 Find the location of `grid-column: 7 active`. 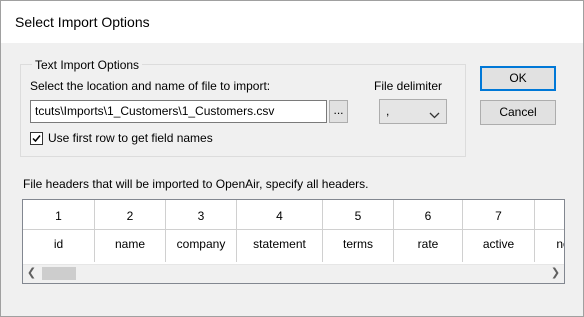

grid-column: 7 active is located at coordinates (499, 231).